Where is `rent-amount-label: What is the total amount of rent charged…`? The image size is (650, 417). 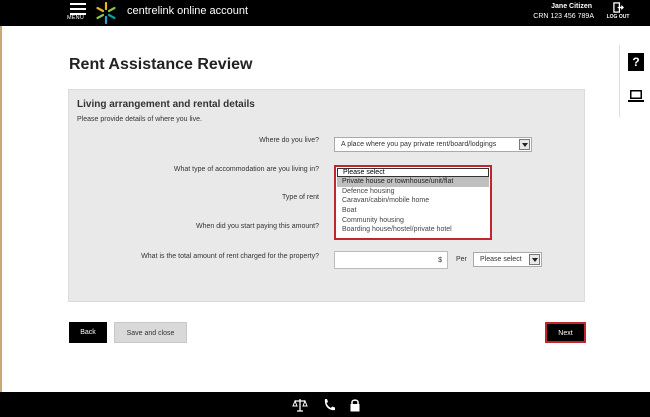
rent-amount-label: What is the total amount of rent charged… is located at coordinates (230, 256).